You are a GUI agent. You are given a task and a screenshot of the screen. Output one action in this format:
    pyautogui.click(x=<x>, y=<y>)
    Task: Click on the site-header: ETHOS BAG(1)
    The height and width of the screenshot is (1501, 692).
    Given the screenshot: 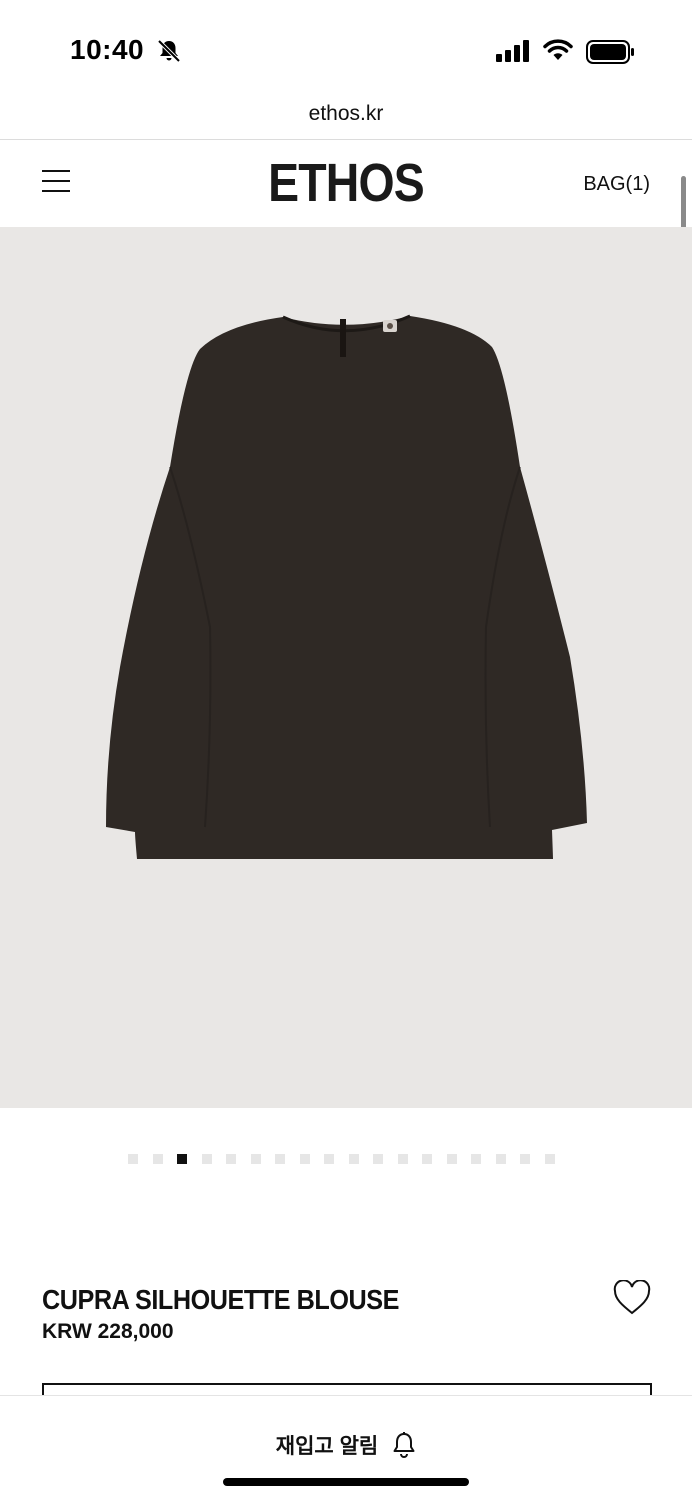 What is the action you would take?
    pyautogui.click(x=346, y=183)
    